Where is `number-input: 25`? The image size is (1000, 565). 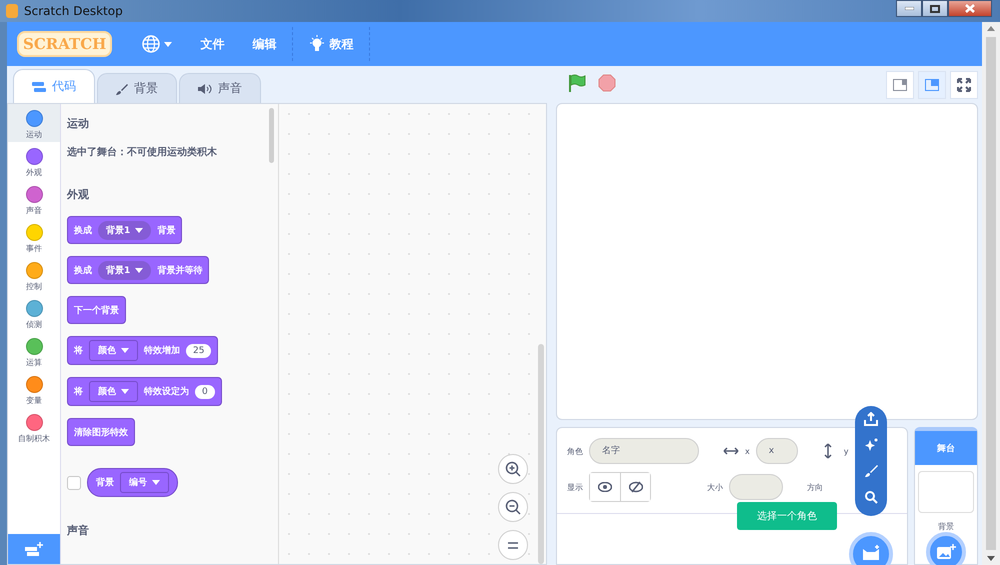 number-input: 25 is located at coordinates (199, 351).